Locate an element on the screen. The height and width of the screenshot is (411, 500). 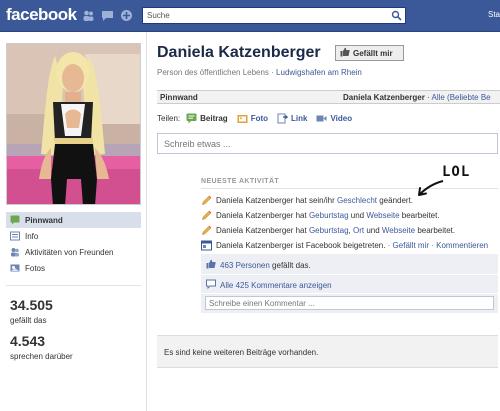
share-status-tab: Beitrag is located at coordinates (207, 118).